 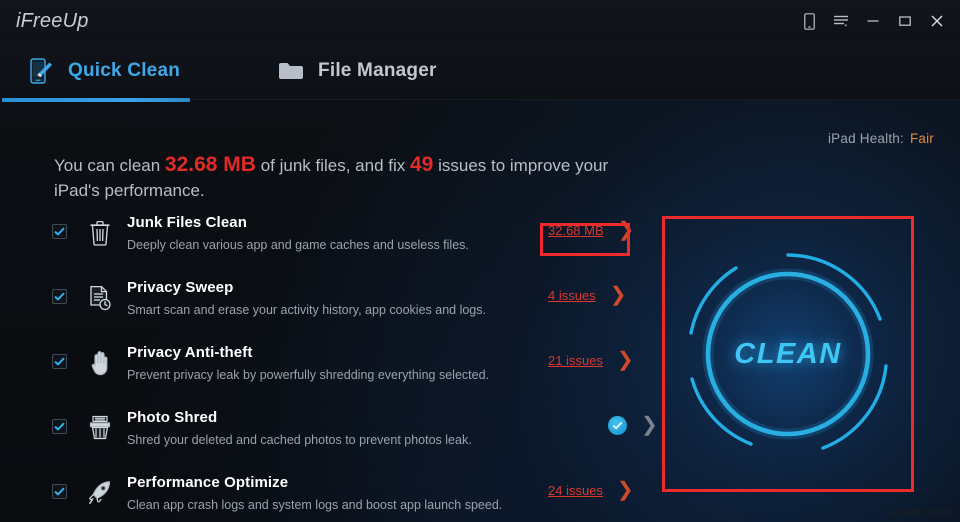 What do you see at coordinates (52, 20) in the screenshot?
I see `app-title: iFreeUp` at bounding box center [52, 20].